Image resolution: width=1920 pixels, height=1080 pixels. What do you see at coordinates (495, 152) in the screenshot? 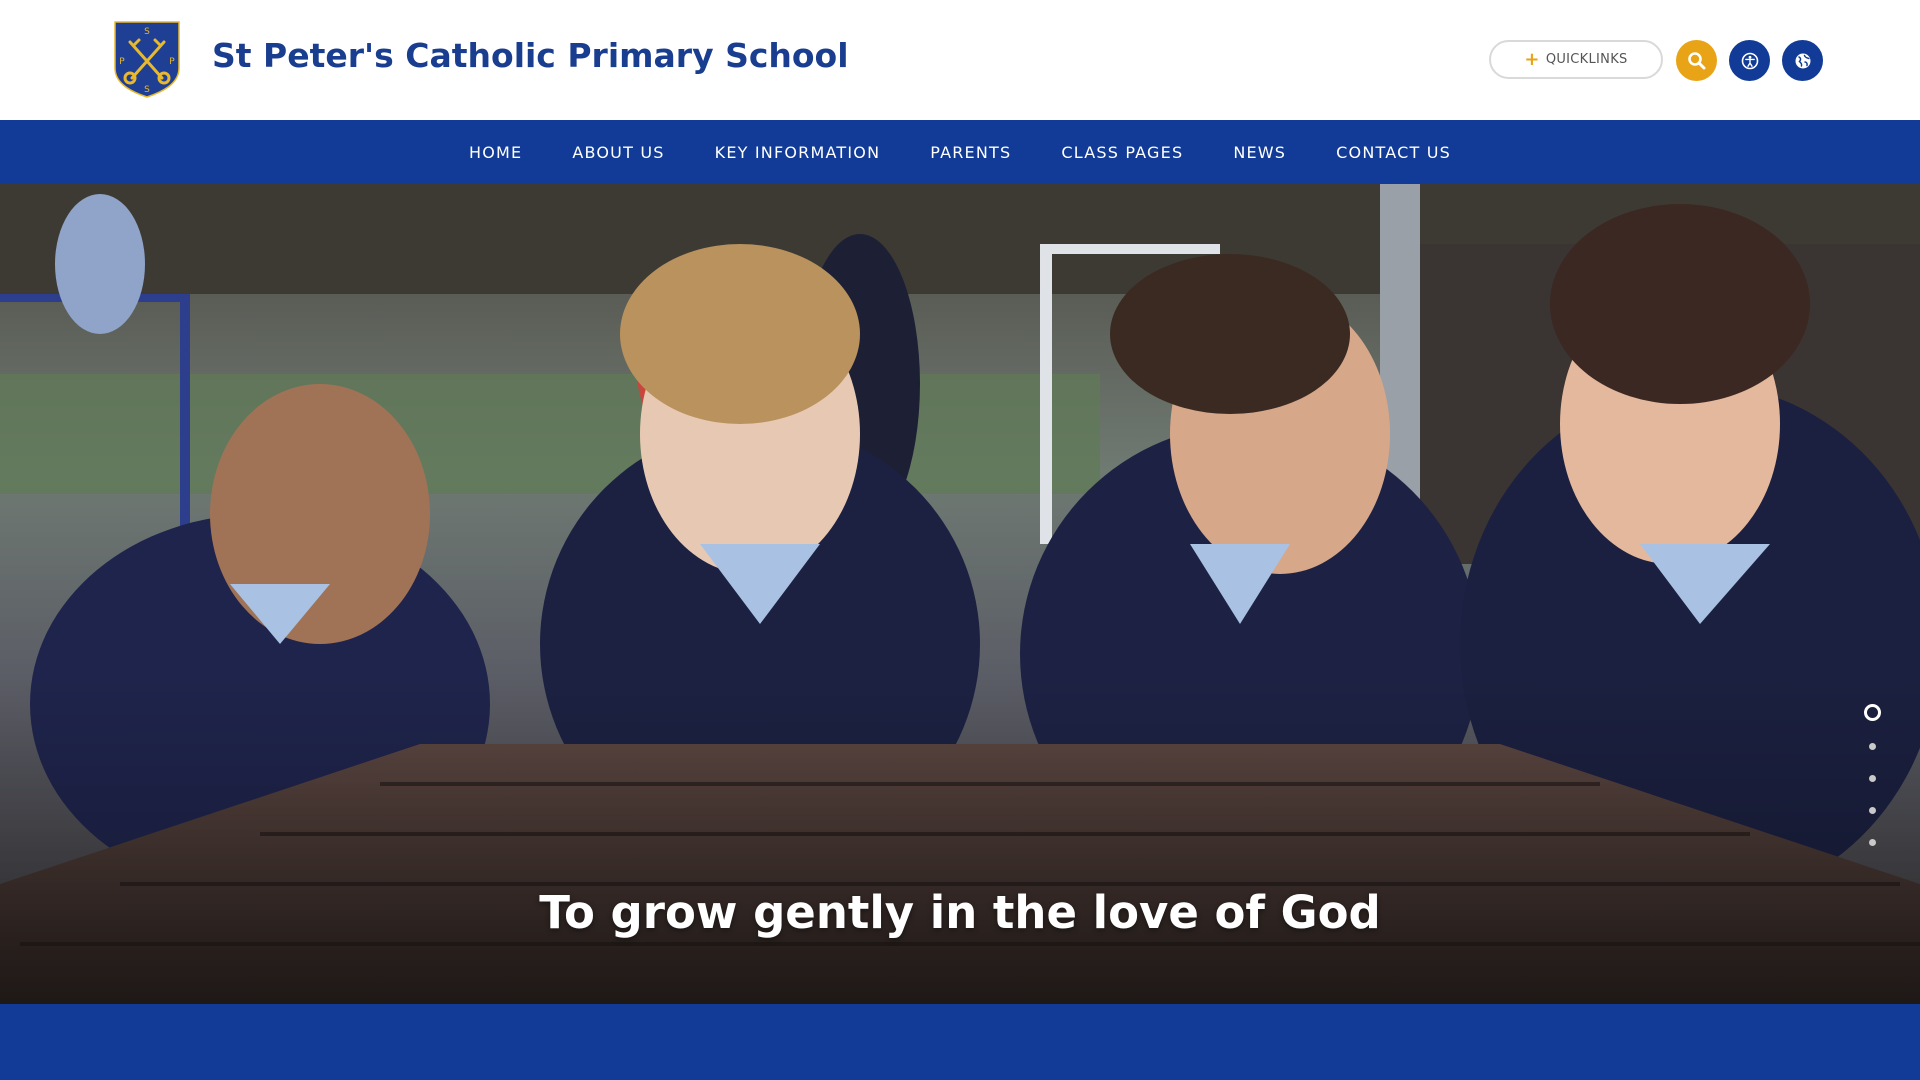
I see `nav-item-home: HOME` at bounding box center [495, 152].